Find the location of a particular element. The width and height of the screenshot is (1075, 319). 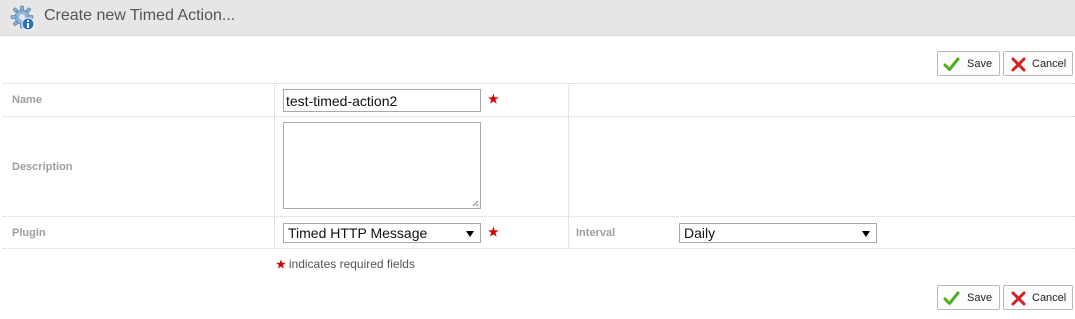

interval-select: Daily is located at coordinates (778, 233).